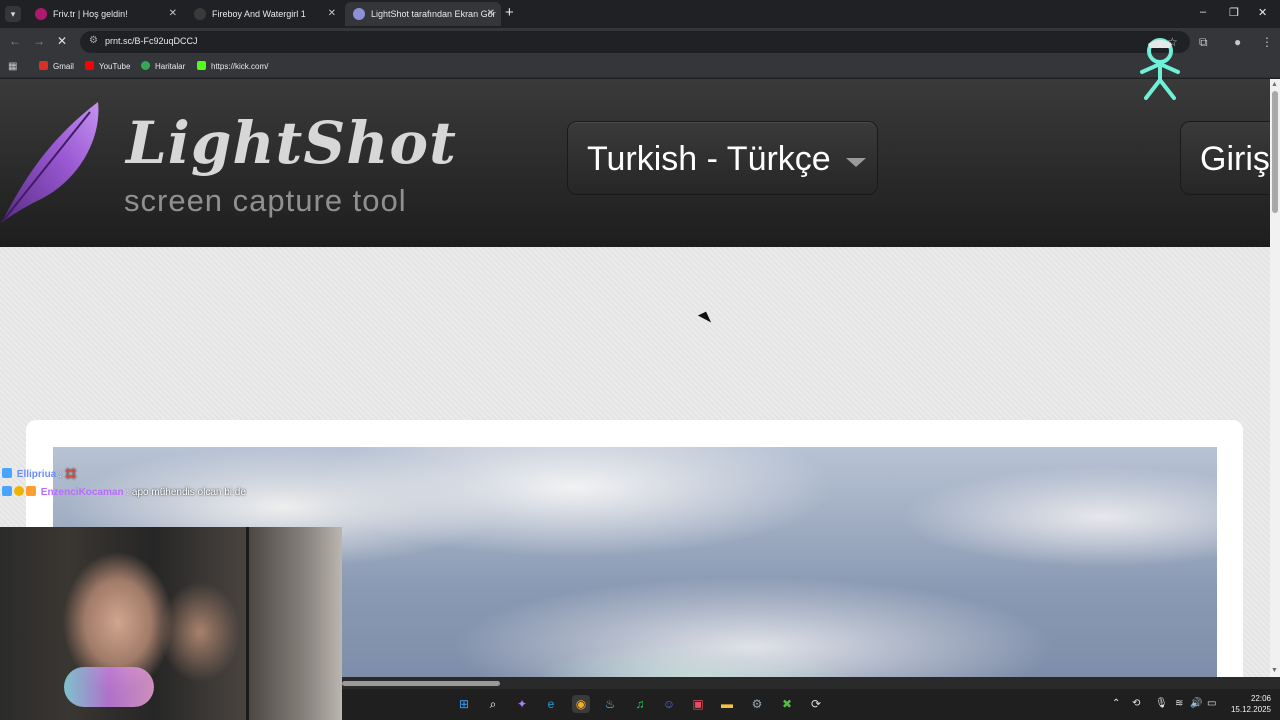 The height and width of the screenshot is (720, 1280). I want to click on bookmark-youtube: YouTube, so click(107, 66).